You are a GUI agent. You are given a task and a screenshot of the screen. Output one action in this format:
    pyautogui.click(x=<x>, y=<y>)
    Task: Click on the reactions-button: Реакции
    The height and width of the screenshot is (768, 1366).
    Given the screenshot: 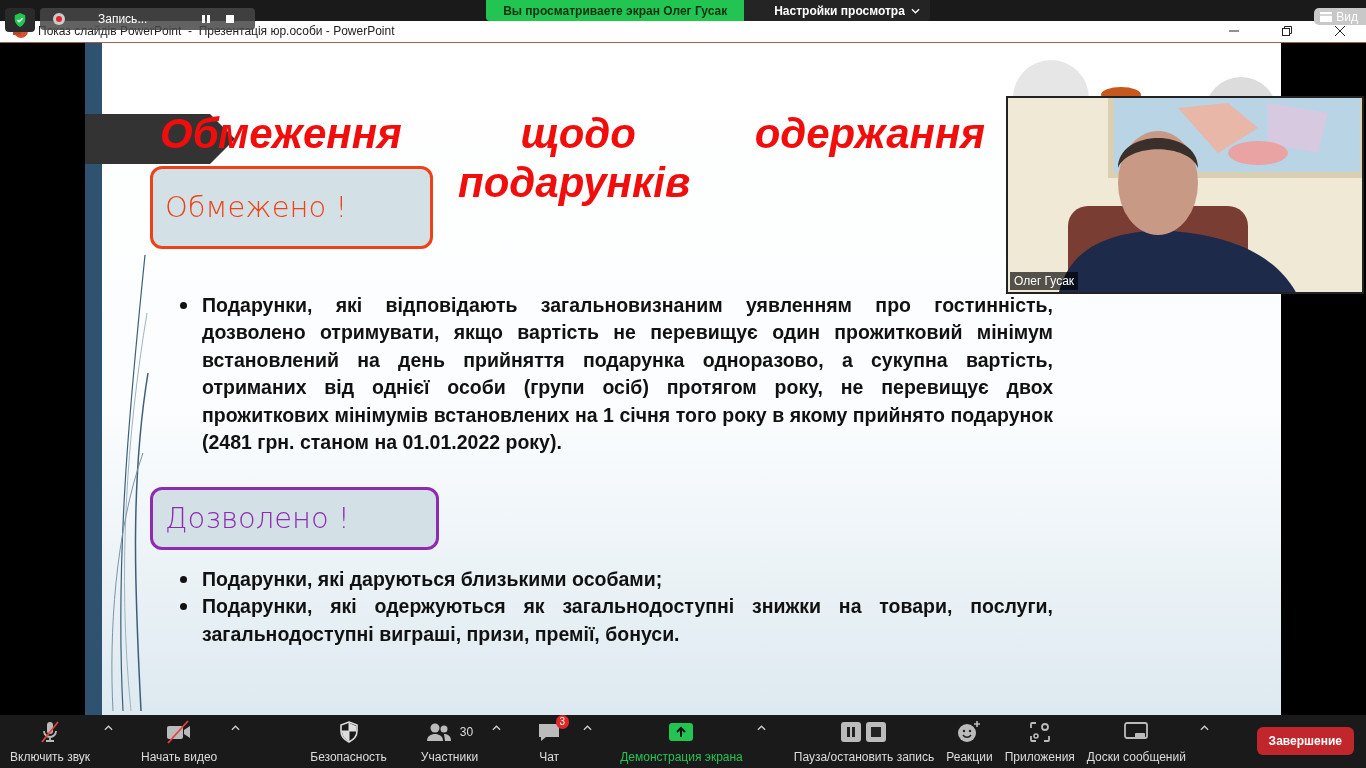 What is the action you would take?
    pyautogui.click(x=969, y=741)
    